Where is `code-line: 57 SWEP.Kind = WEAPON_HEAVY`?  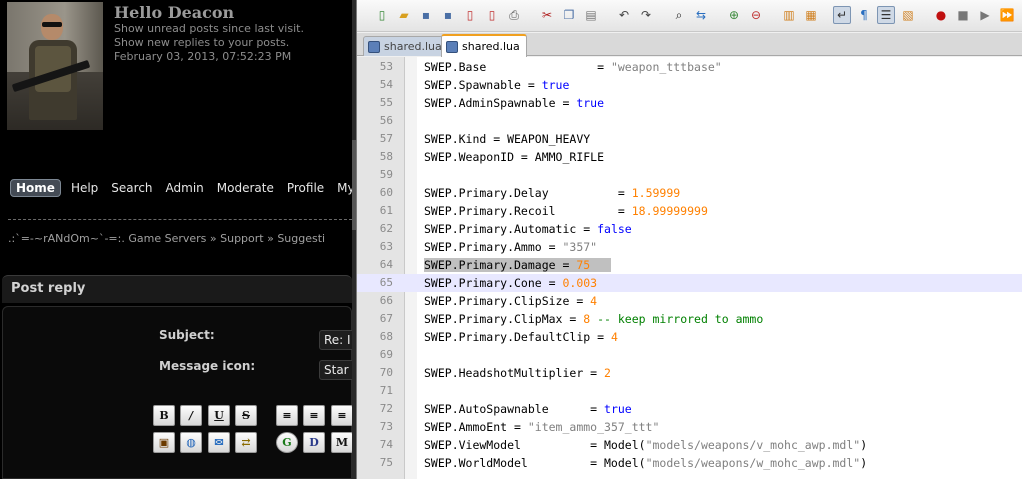
code-line: 57 SWEP.Kind = WEAPON_HEAVY is located at coordinates (689, 139).